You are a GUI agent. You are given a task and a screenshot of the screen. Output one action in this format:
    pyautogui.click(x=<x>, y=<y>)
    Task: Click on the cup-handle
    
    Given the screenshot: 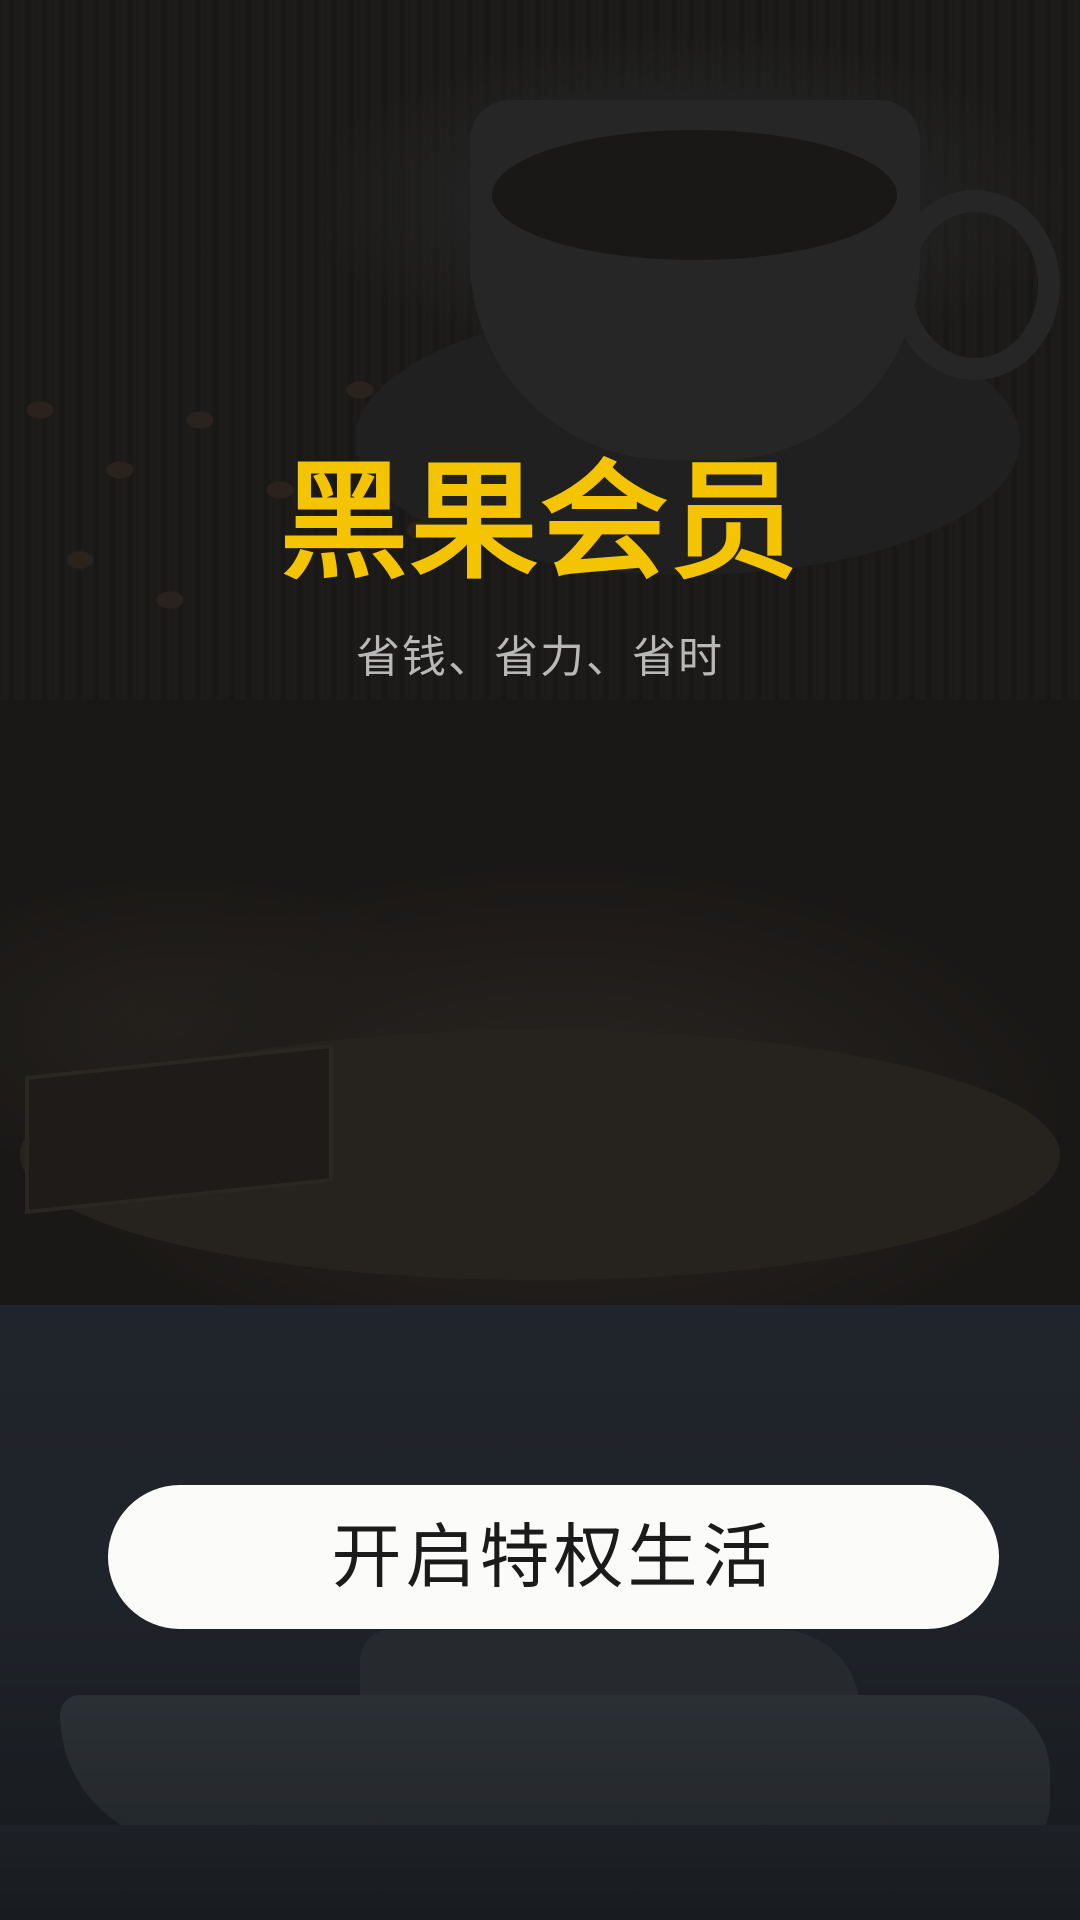 What is the action you would take?
    pyautogui.click(x=975, y=285)
    